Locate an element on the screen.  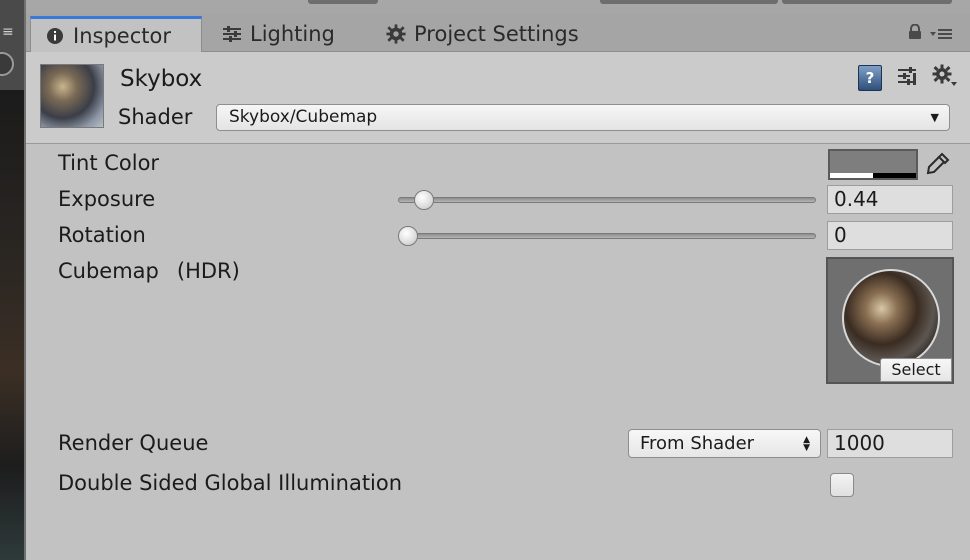
render-queue-label: Render Queue is located at coordinates (133, 443).